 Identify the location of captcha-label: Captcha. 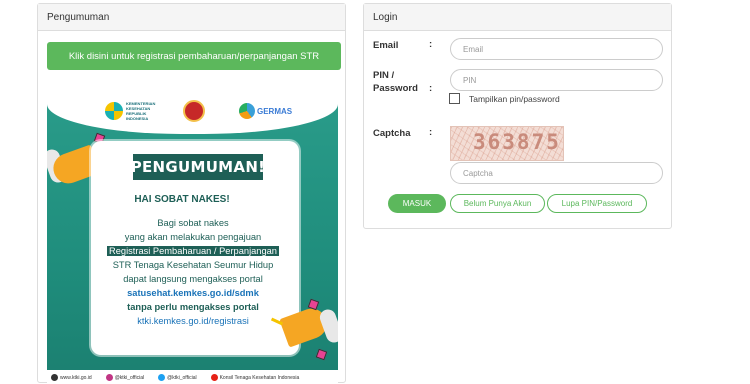
(392, 133).